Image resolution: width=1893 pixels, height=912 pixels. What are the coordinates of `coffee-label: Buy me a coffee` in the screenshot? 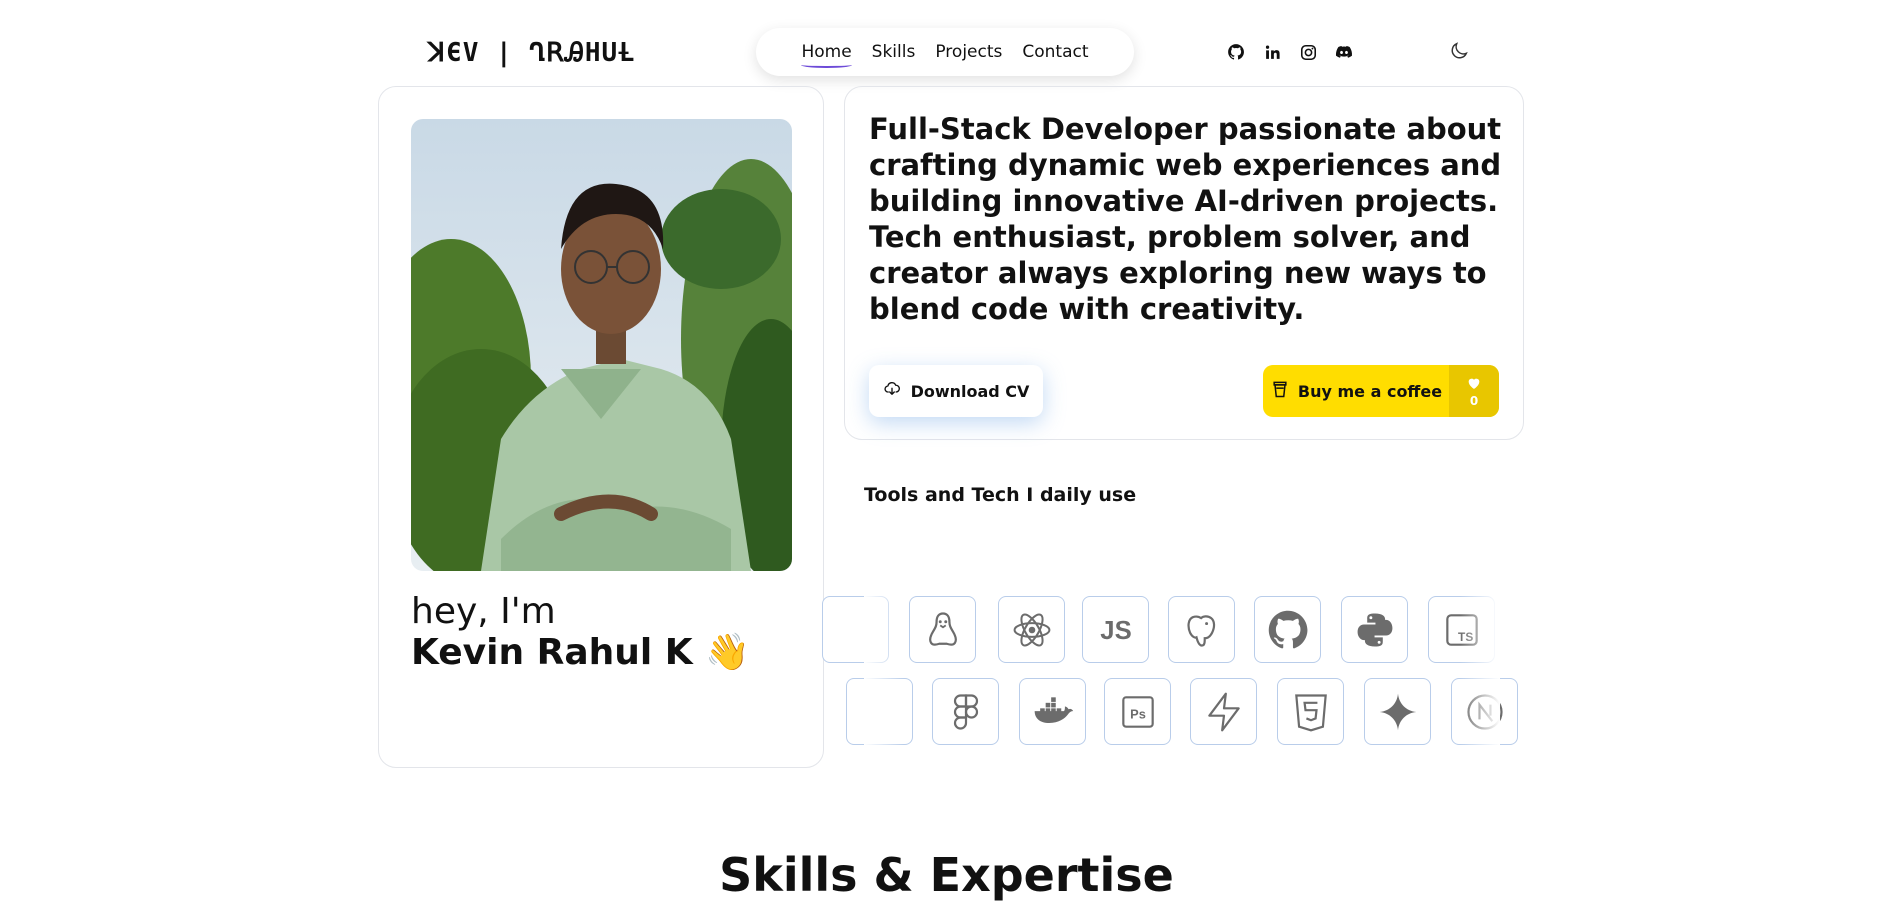 It's located at (1370, 391).